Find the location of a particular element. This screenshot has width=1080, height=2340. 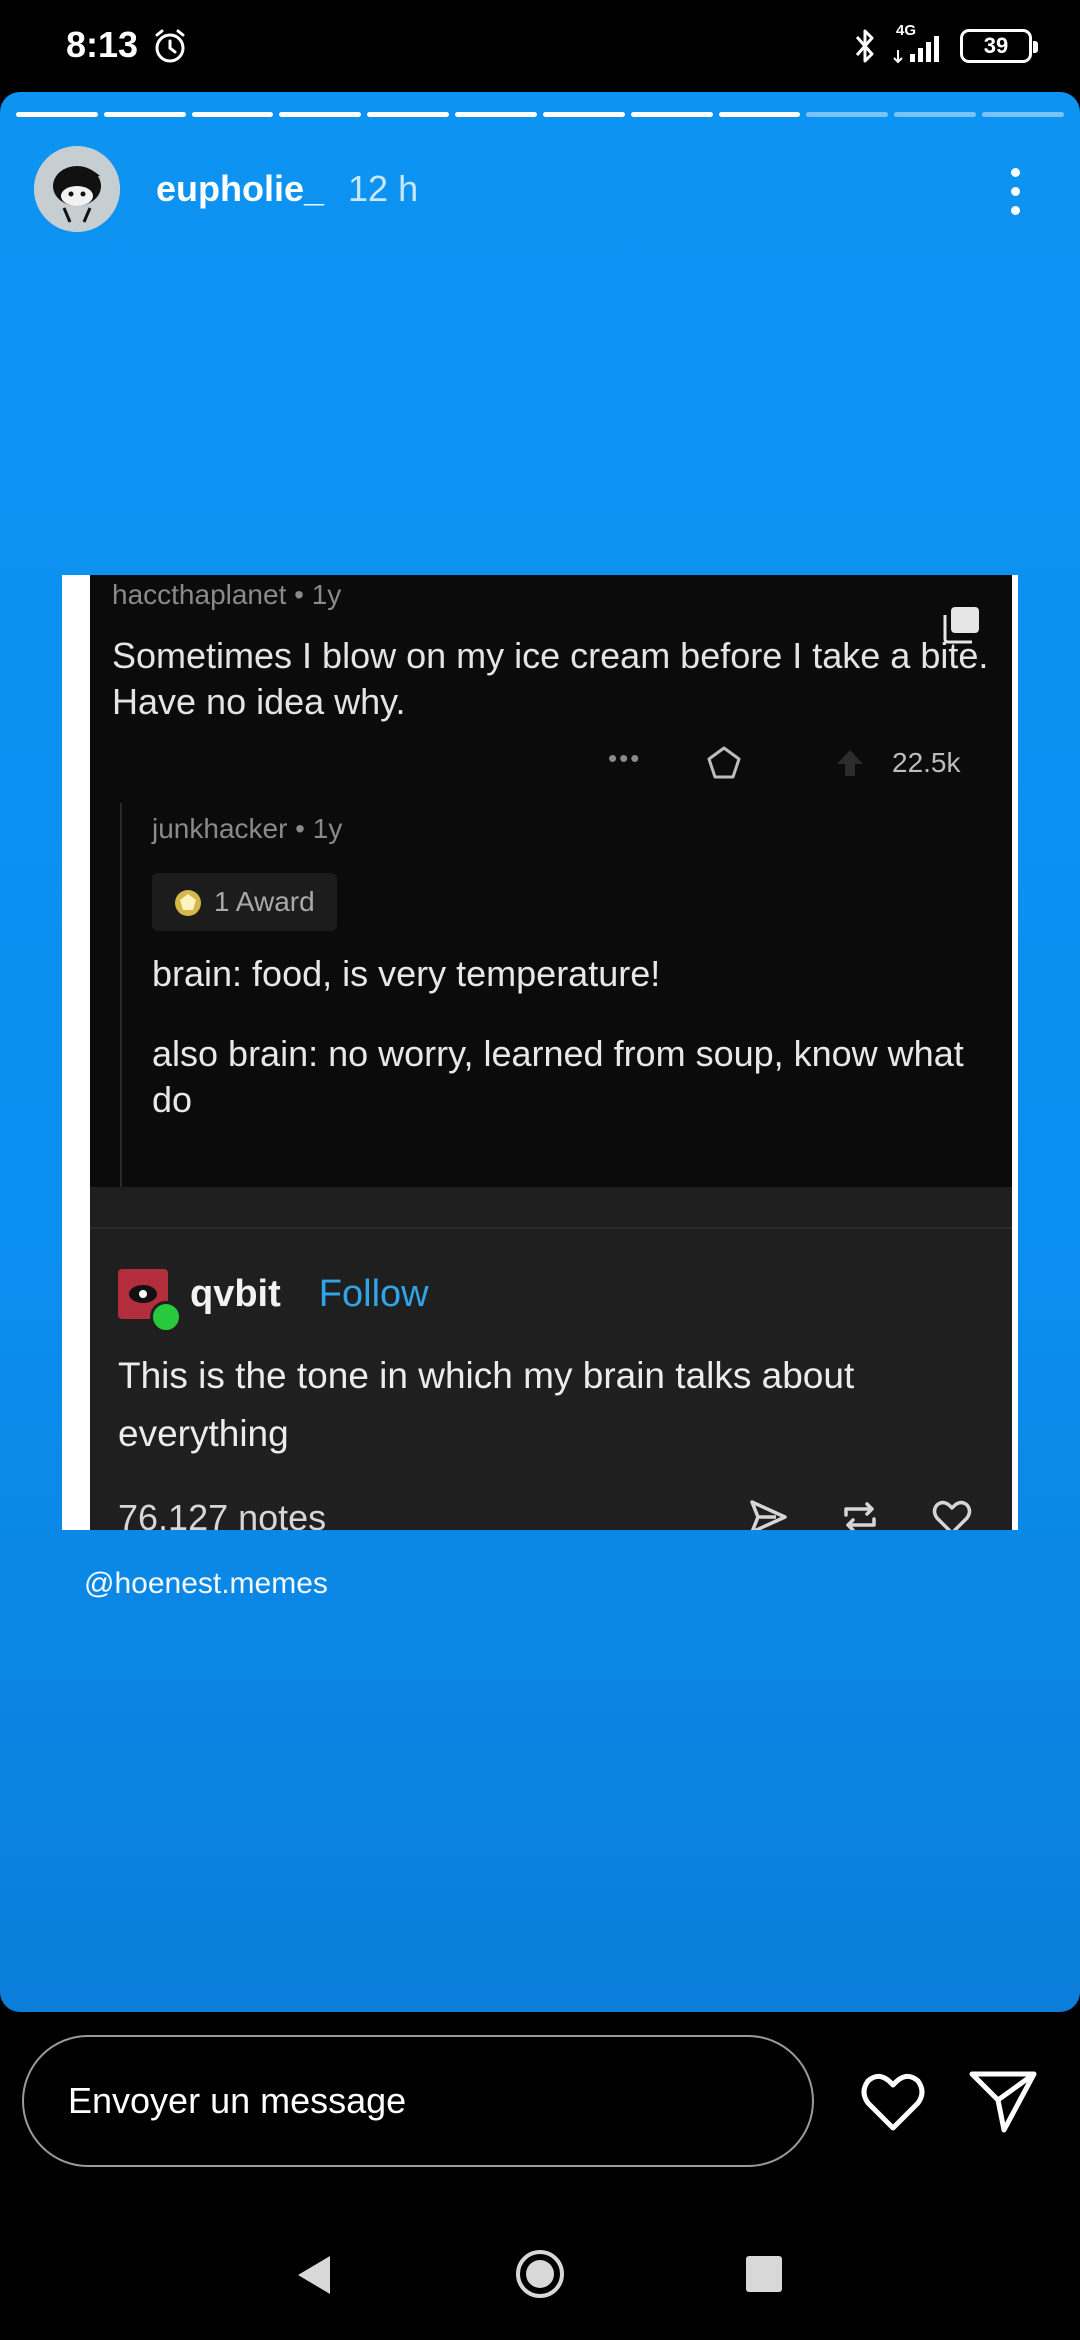

avatar-image is located at coordinates (77, 189).